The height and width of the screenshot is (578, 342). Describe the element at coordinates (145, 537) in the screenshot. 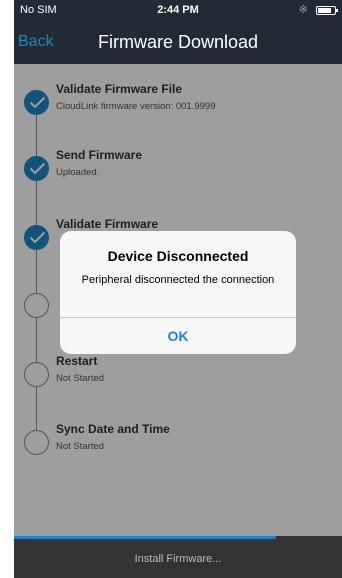

I see `install-progress-bar` at that location.